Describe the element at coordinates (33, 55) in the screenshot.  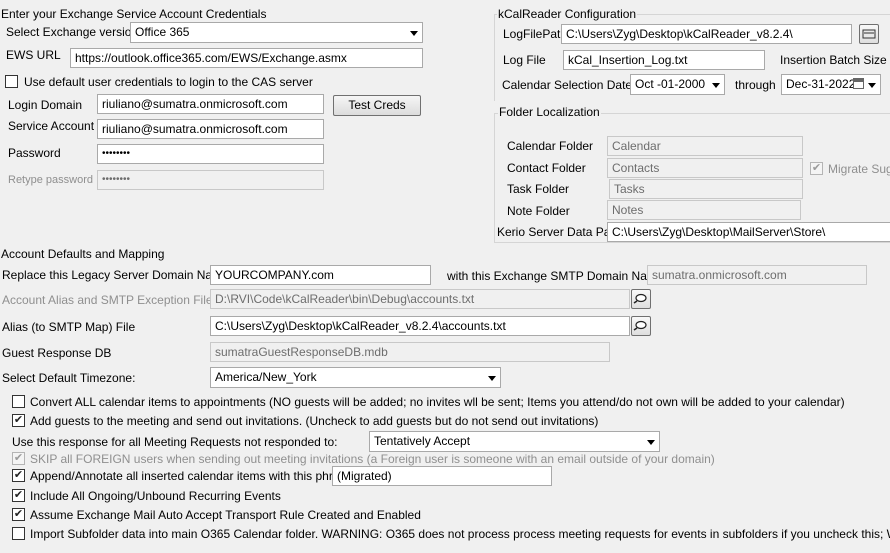
I see `ews-url-label: EWS URL` at that location.